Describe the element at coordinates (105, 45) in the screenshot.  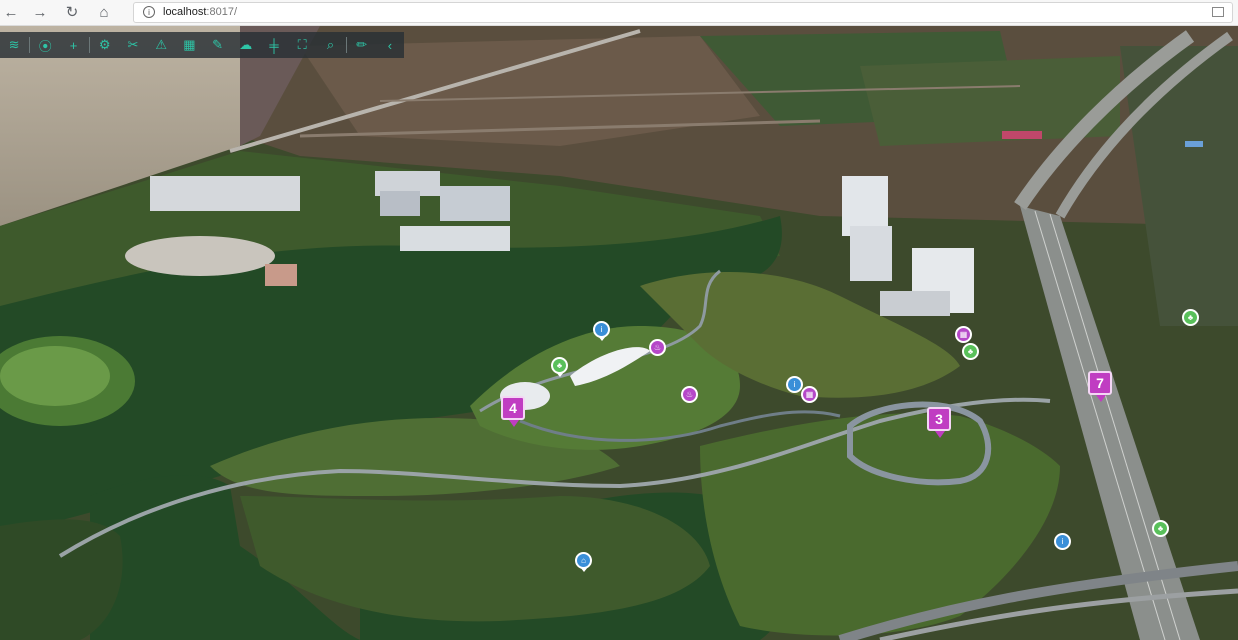
I see `settings-icon: ⚙` at that location.